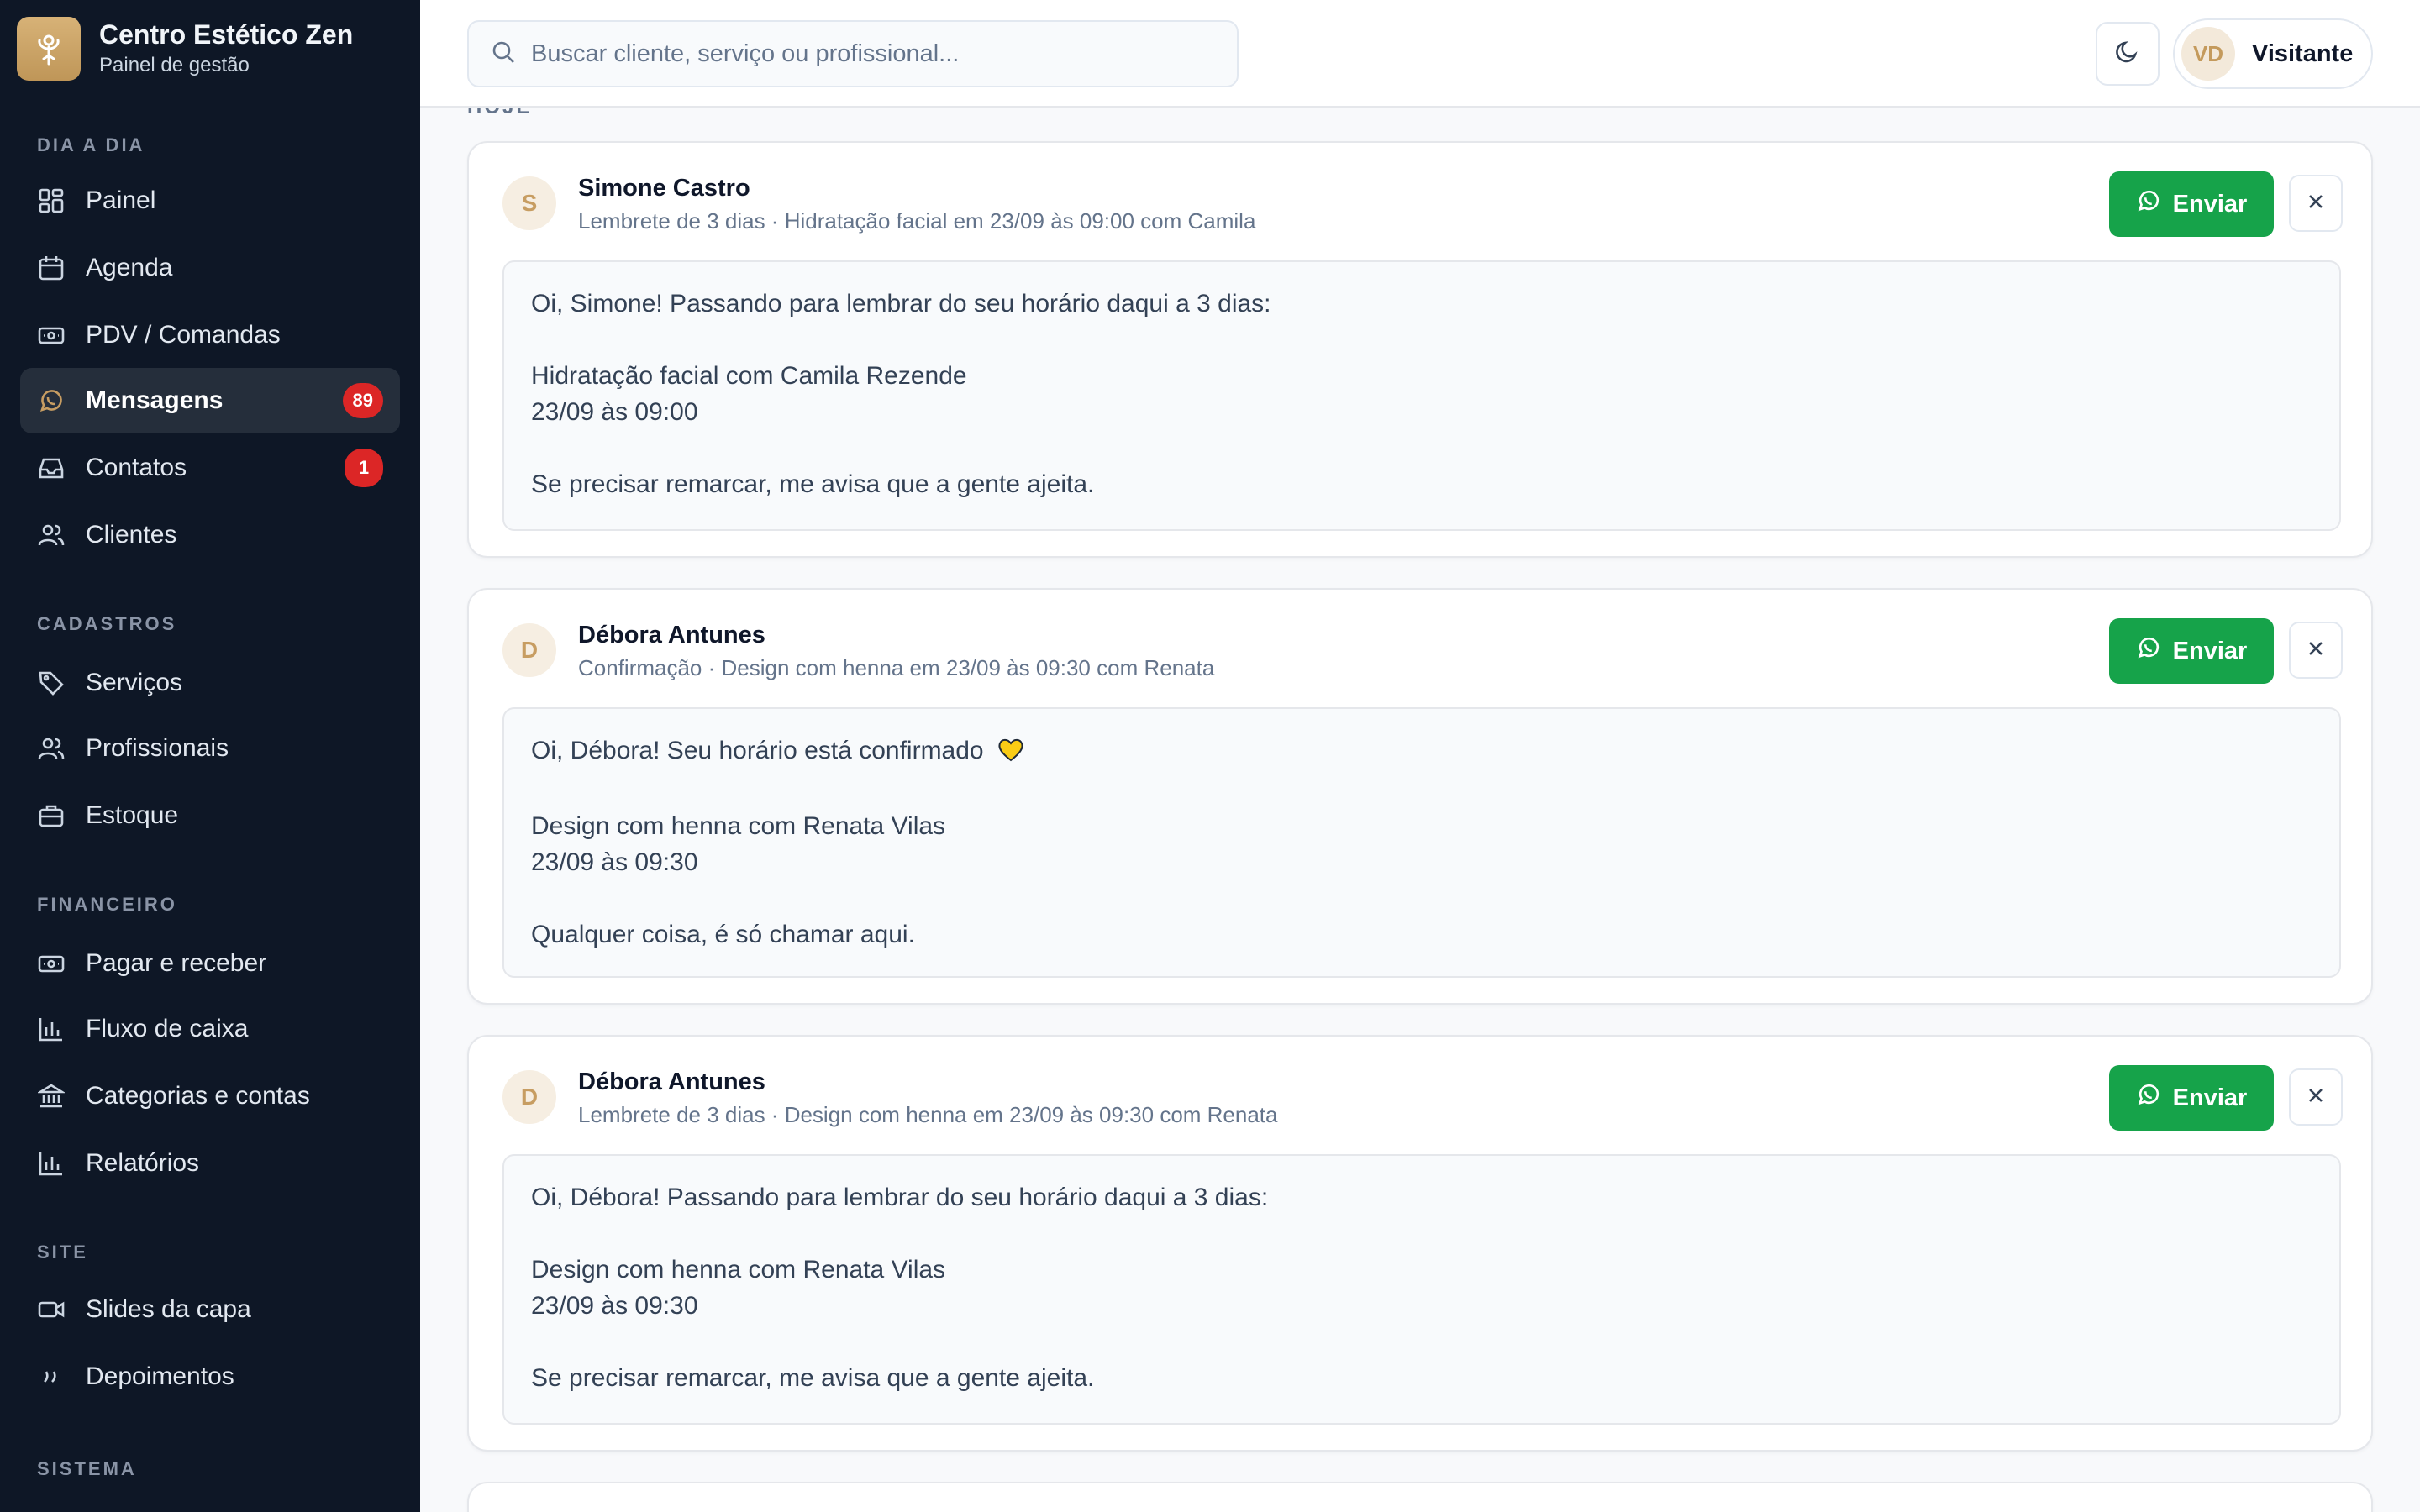  Describe the element at coordinates (174, 65) in the screenshot. I see `brand-subtitle: Painel de gestão` at that location.